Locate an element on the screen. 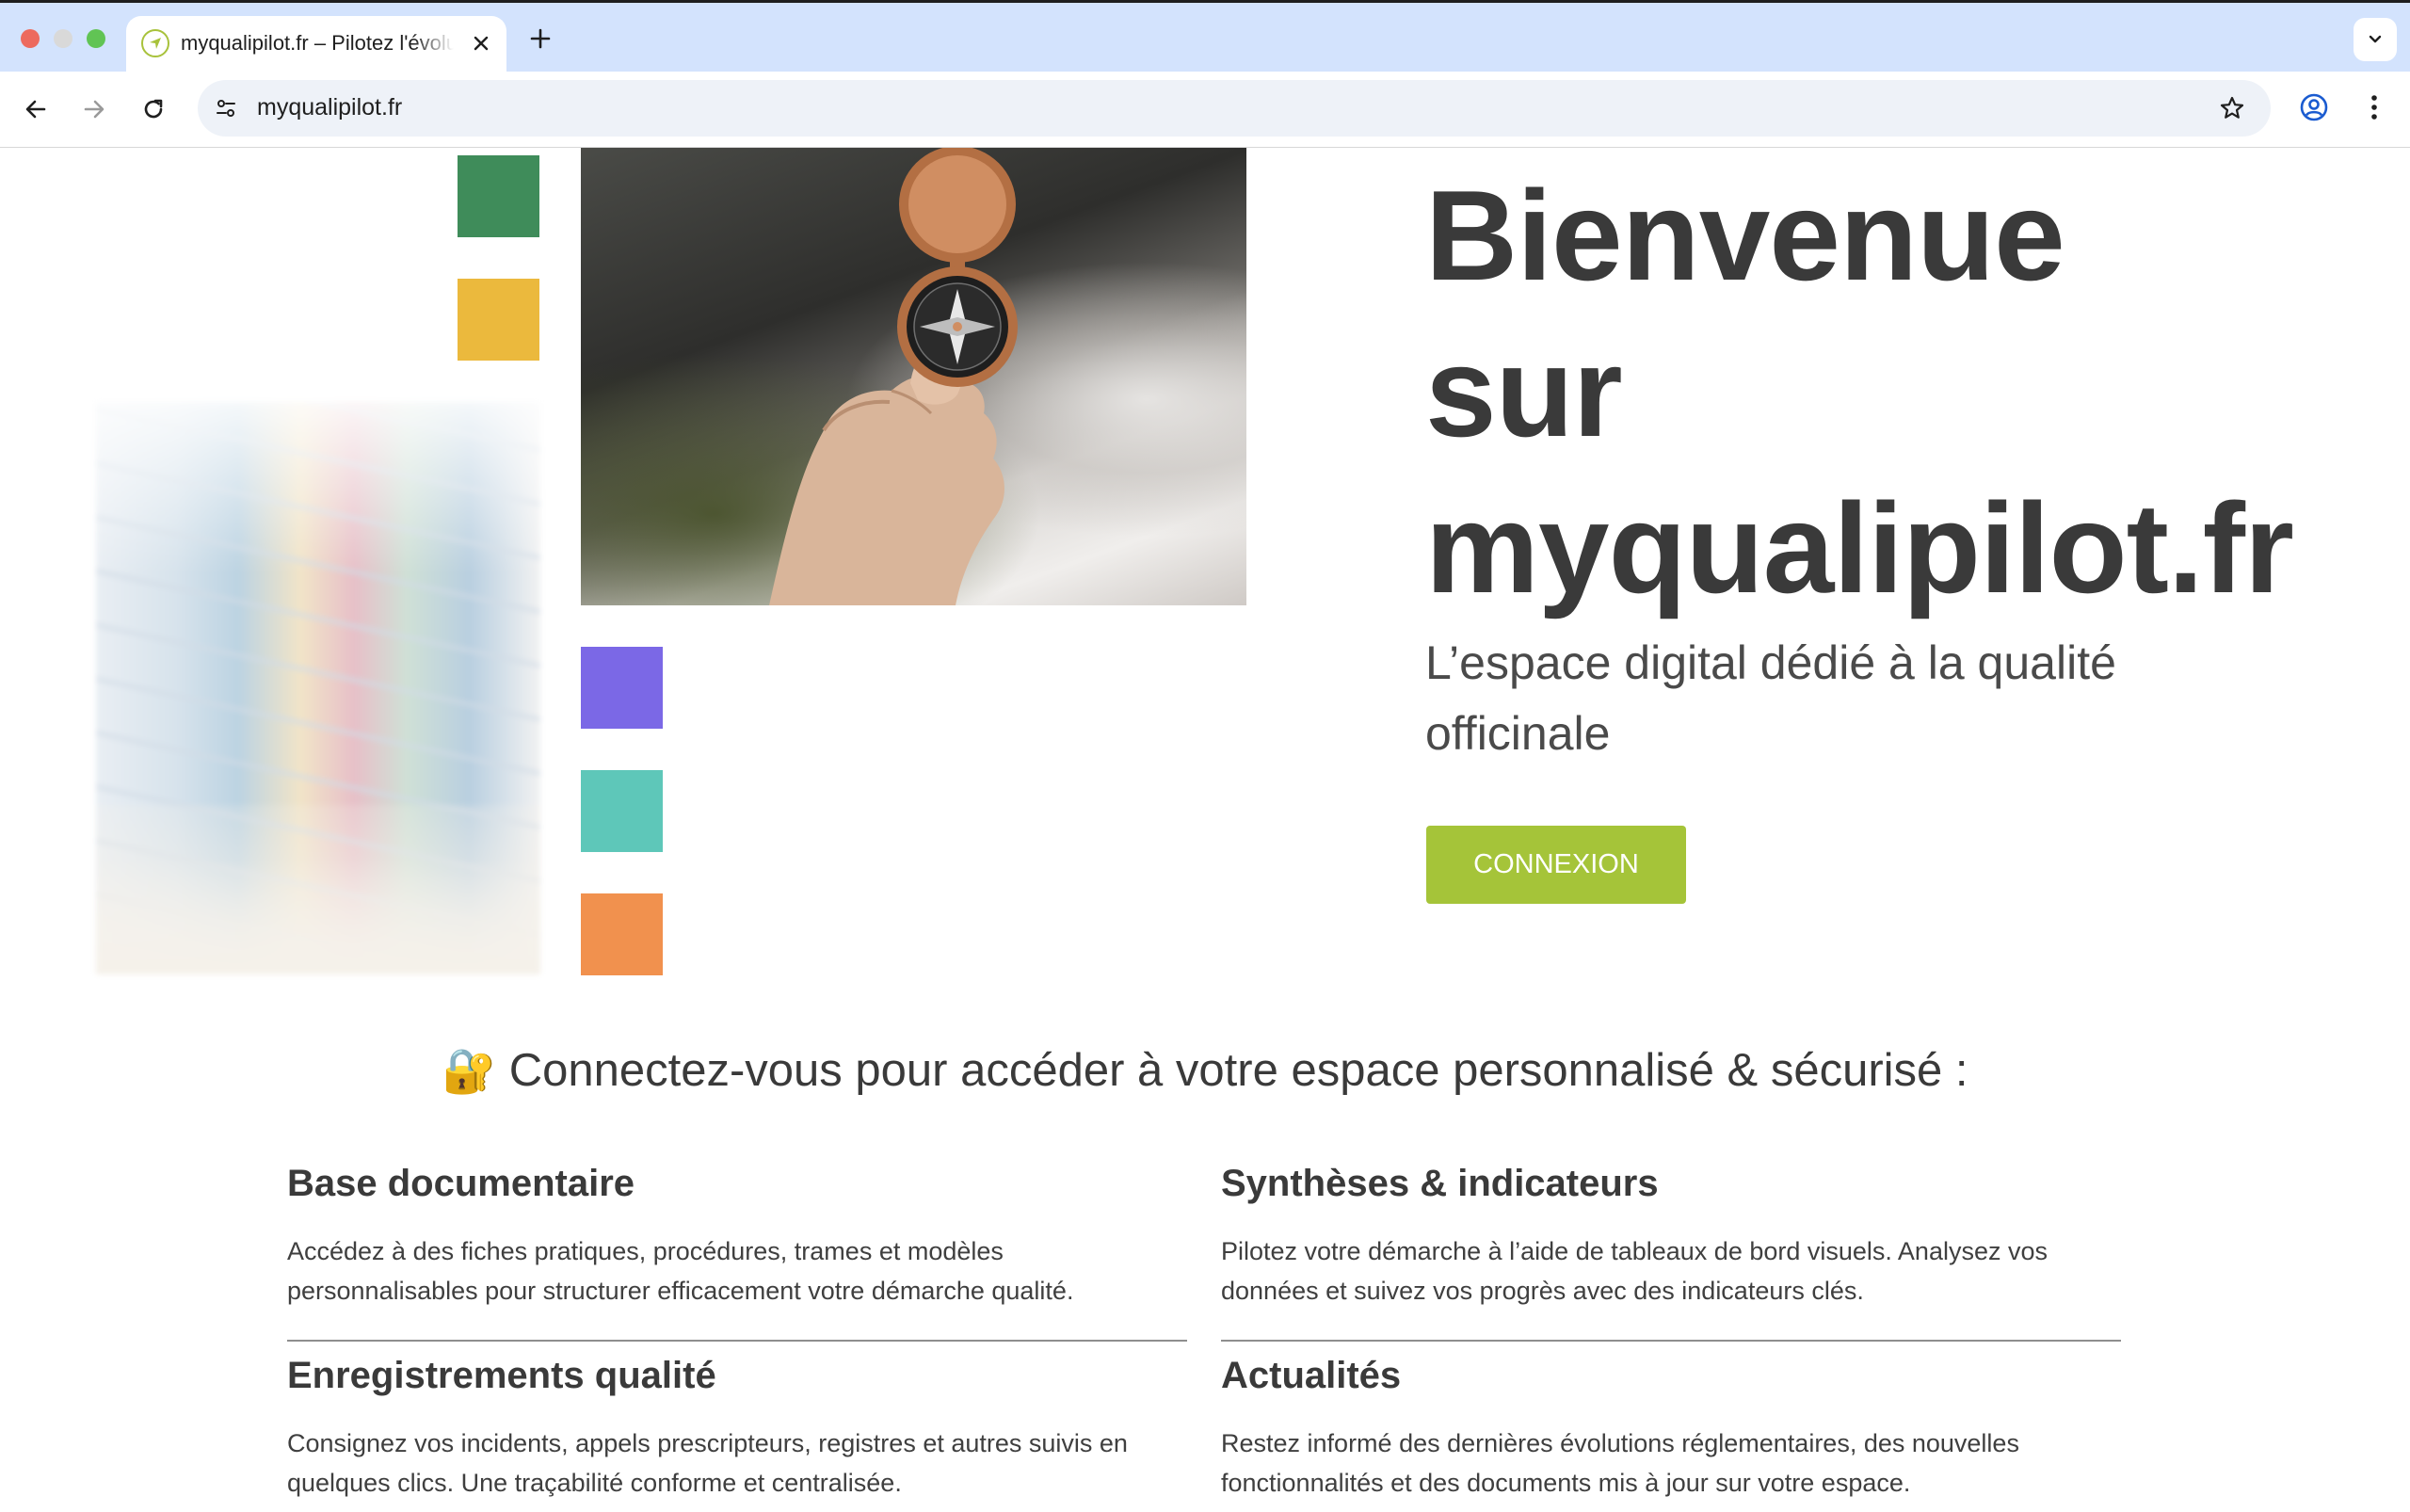 Image resolution: width=2410 pixels, height=1512 pixels. address-bar: myqualipilot.fr is located at coordinates (1234, 108).